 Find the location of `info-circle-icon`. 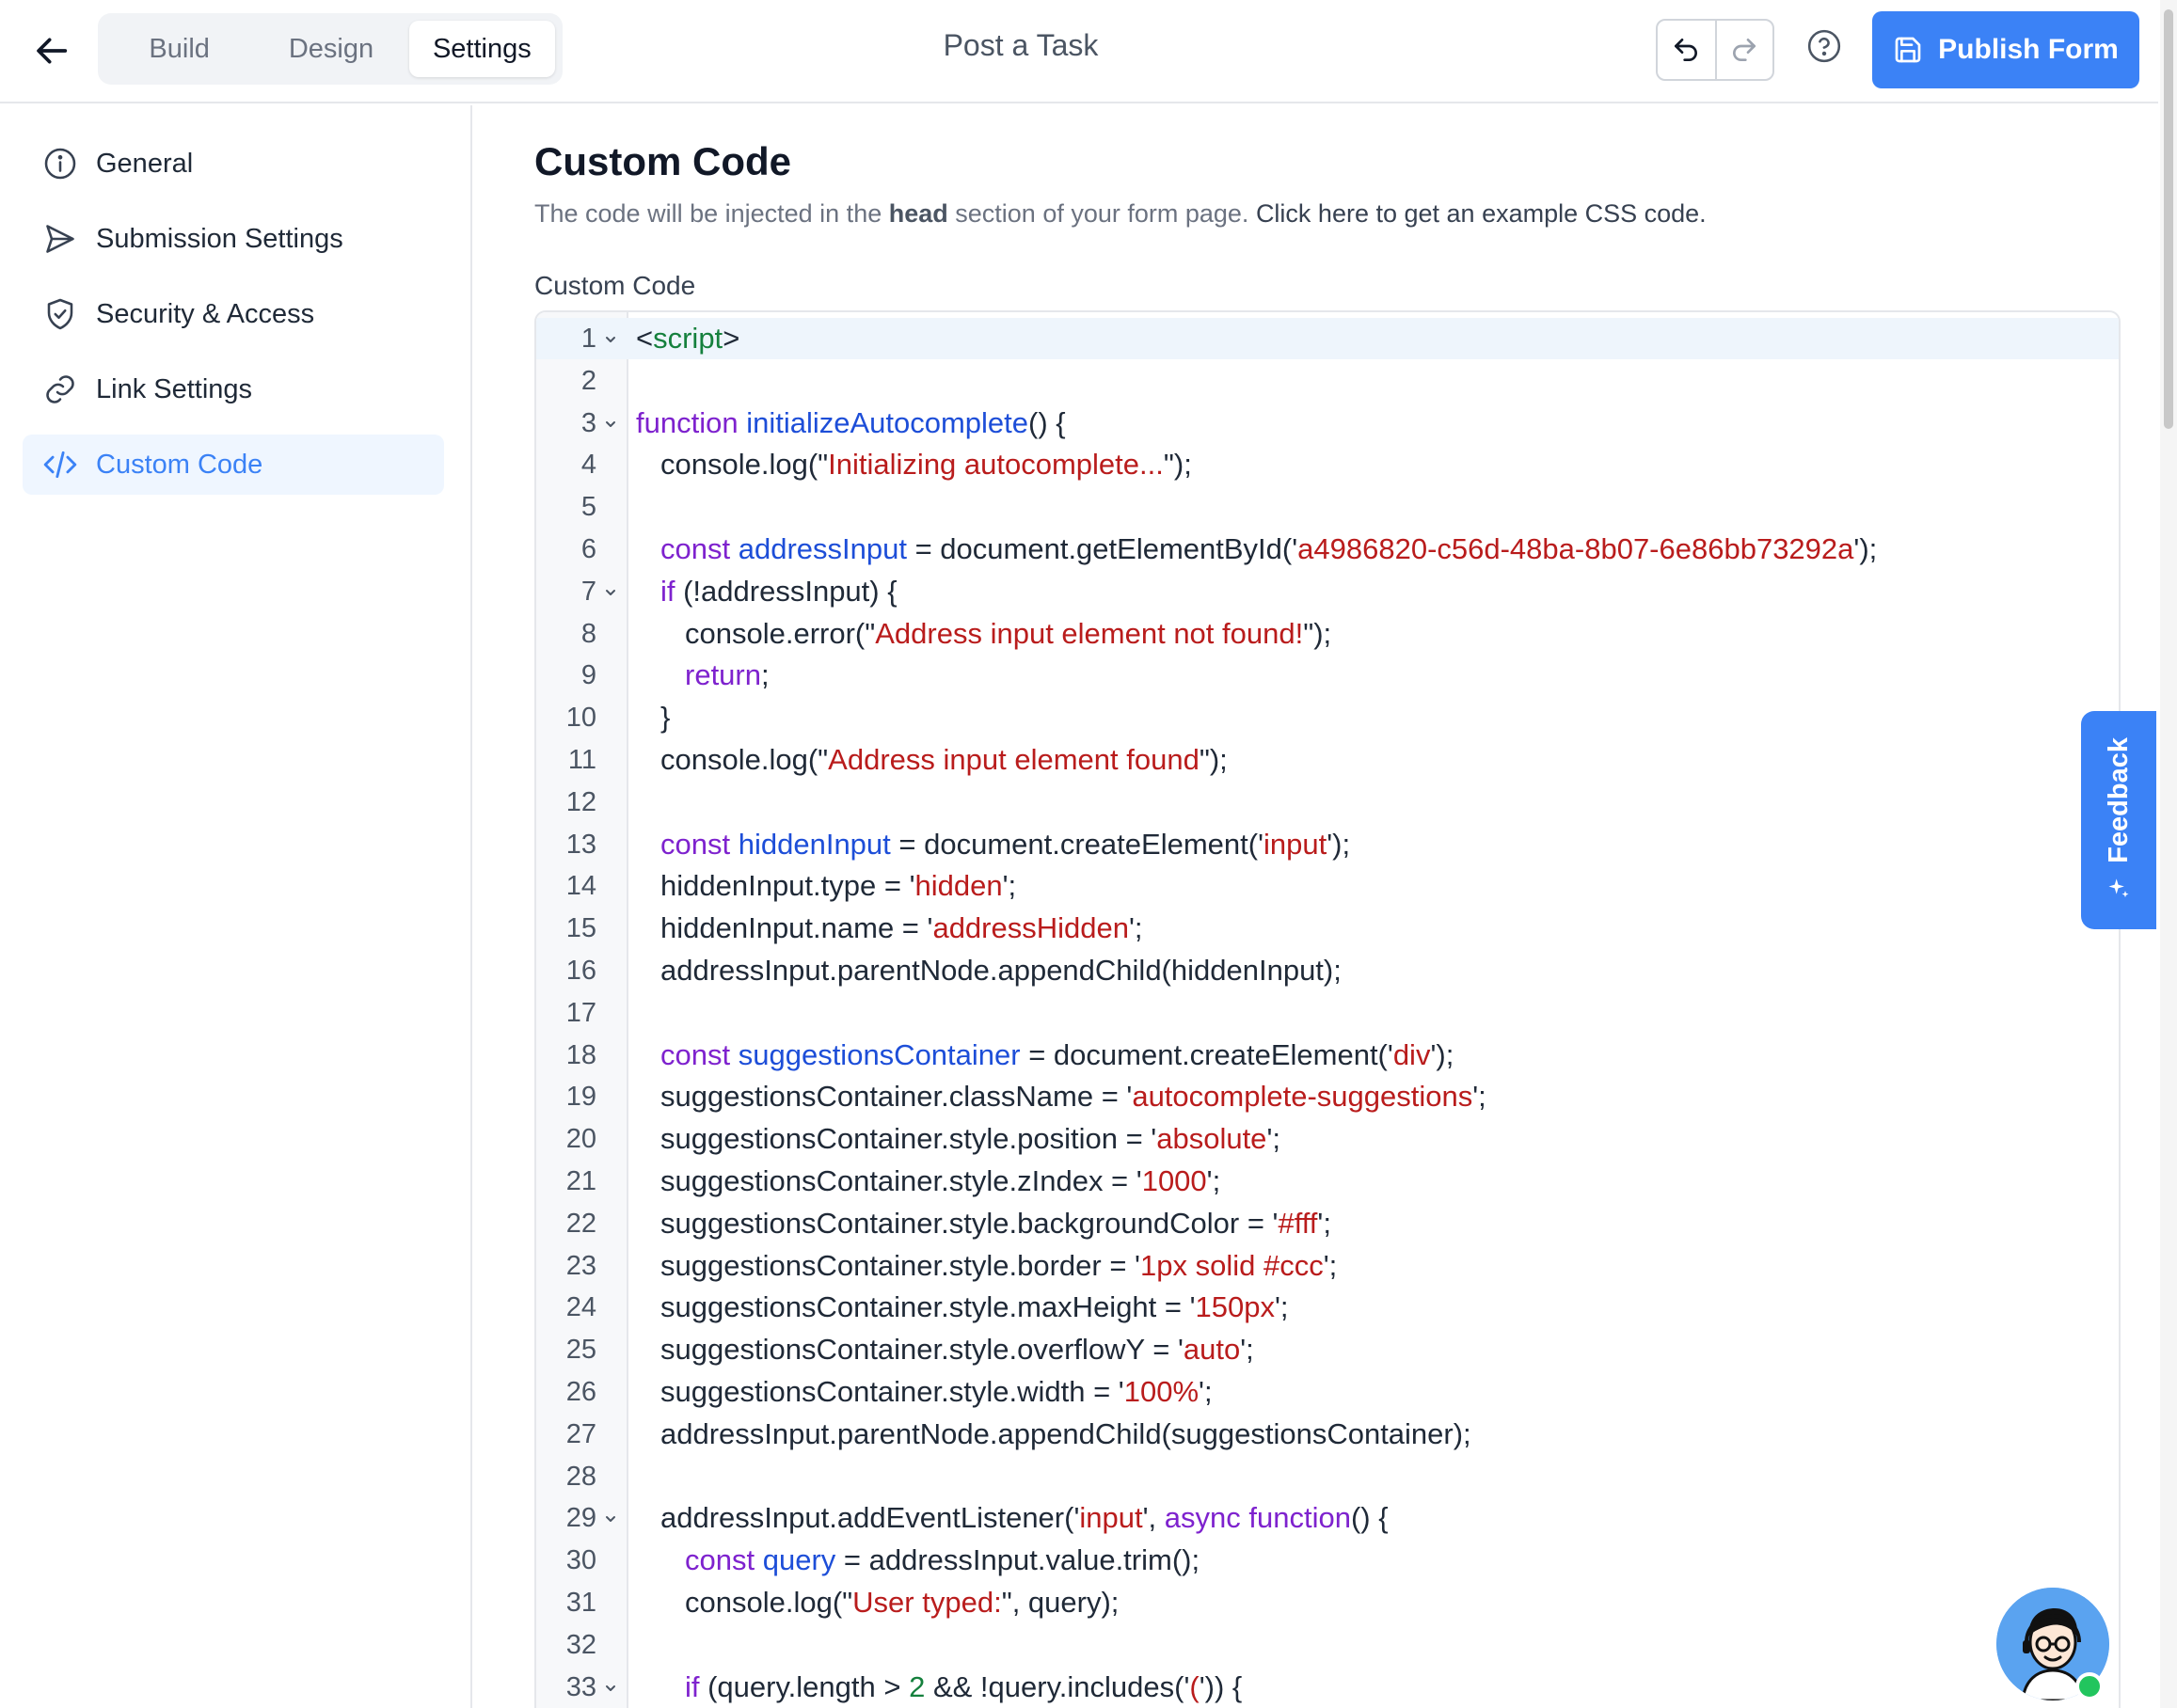

info-circle-icon is located at coordinates (60, 163).